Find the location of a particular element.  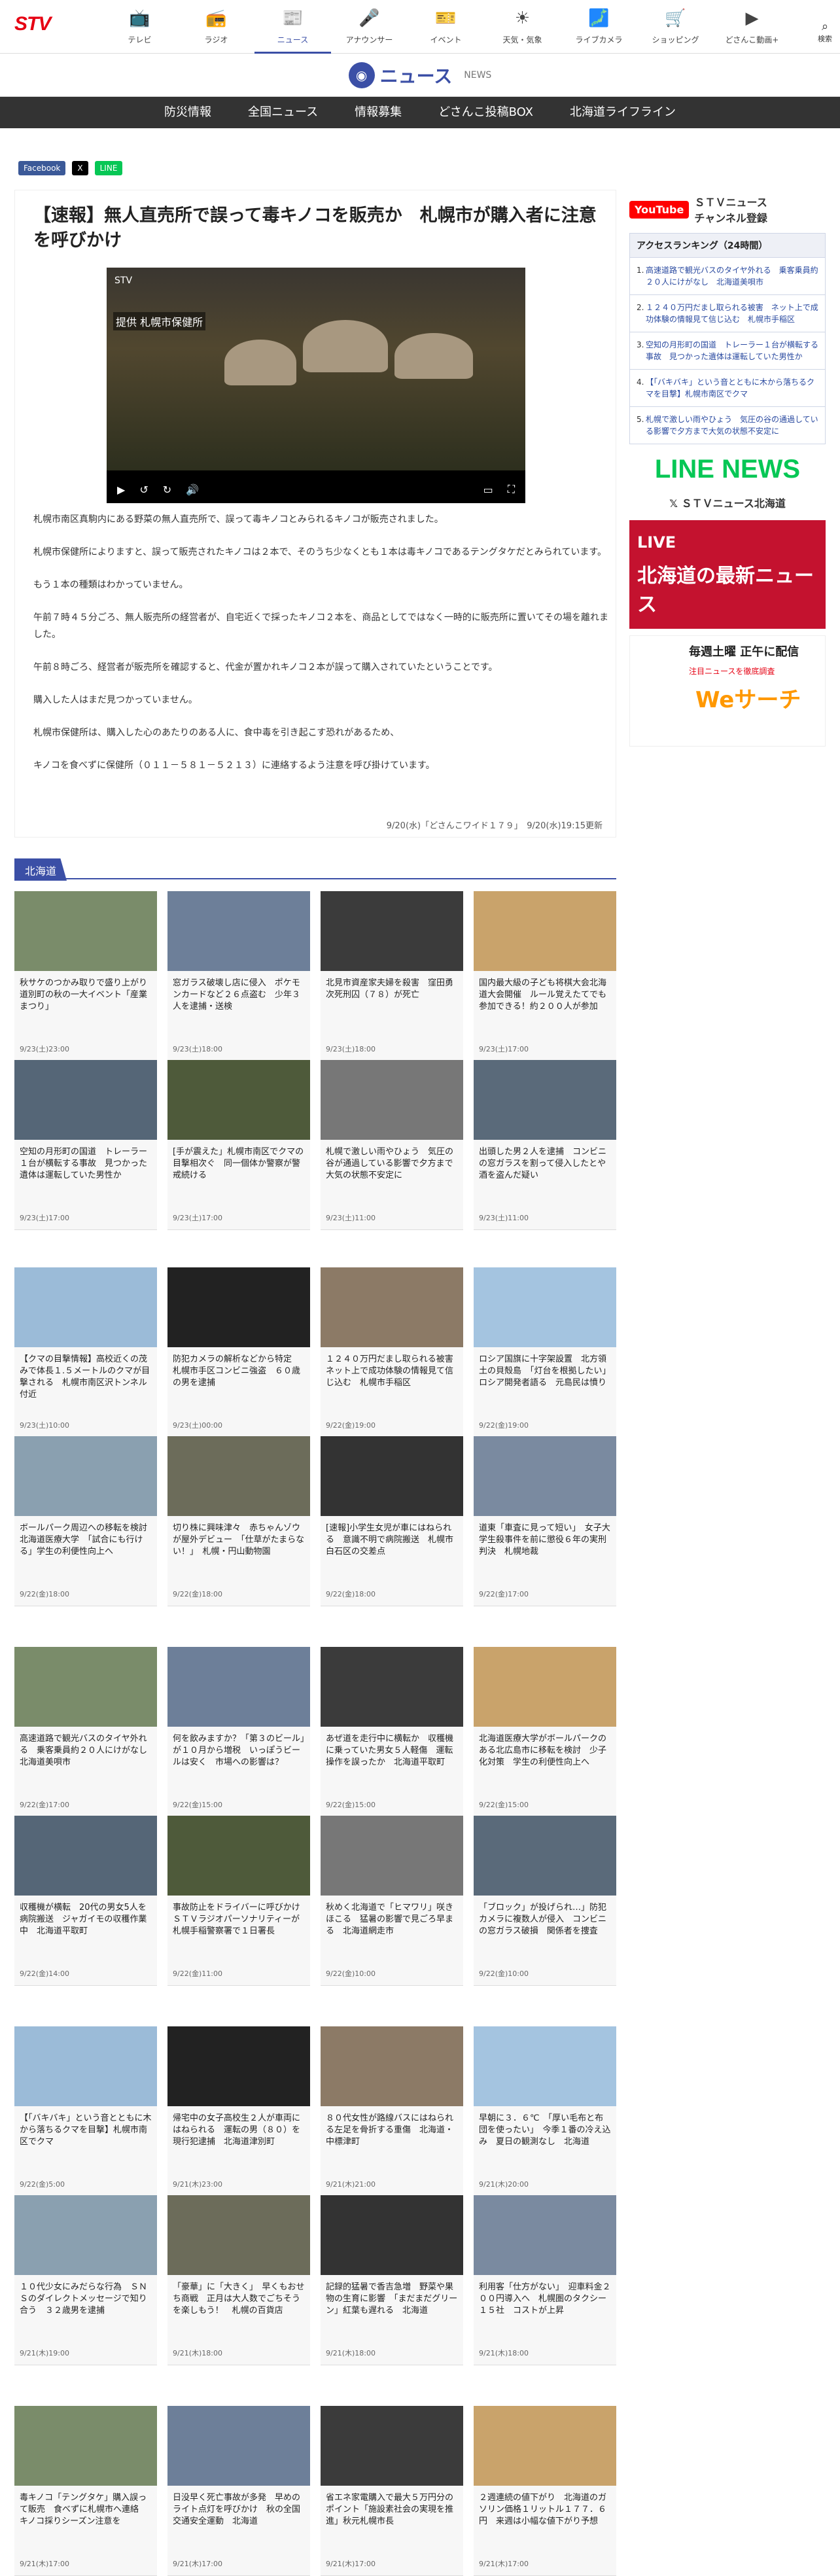

ranking-item: 4. 【「バキバキ」という音とともに木から落ちるクマを目撃】札幌市南区でクマ is located at coordinates (727, 387).